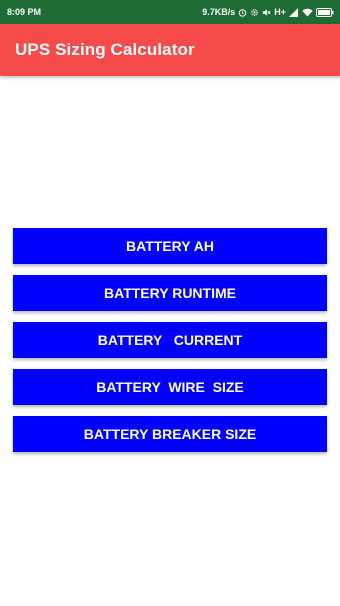 Image resolution: width=340 pixels, height=606 pixels. Describe the element at coordinates (170, 246) in the screenshot. I see `battery-ah-button: BATTERY AH` at that location.